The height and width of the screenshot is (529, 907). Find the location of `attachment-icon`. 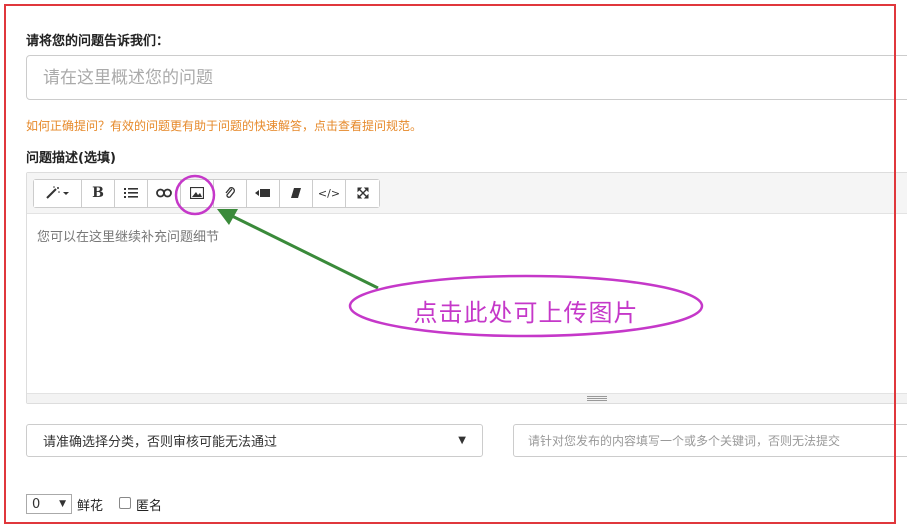

attachment-icon is located at coordinates (230, 193).